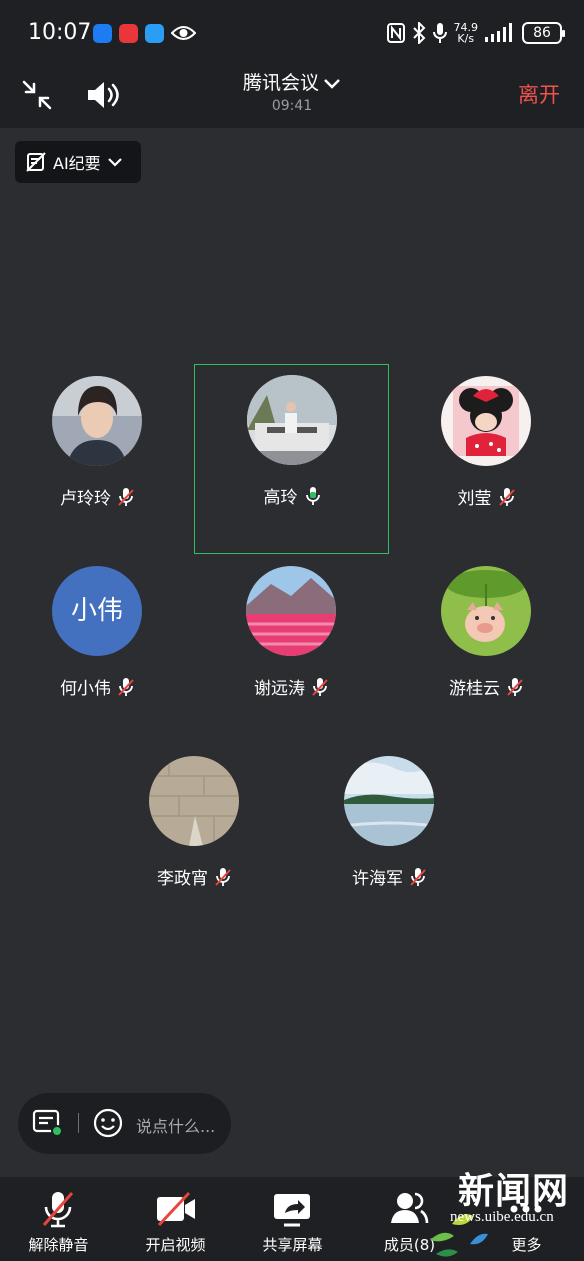  What do you see at coordinates (292, 33) in the screenshot?
I see `status-bar: 10:07 74.9 K/s 86` at bounding box center [292, 33].